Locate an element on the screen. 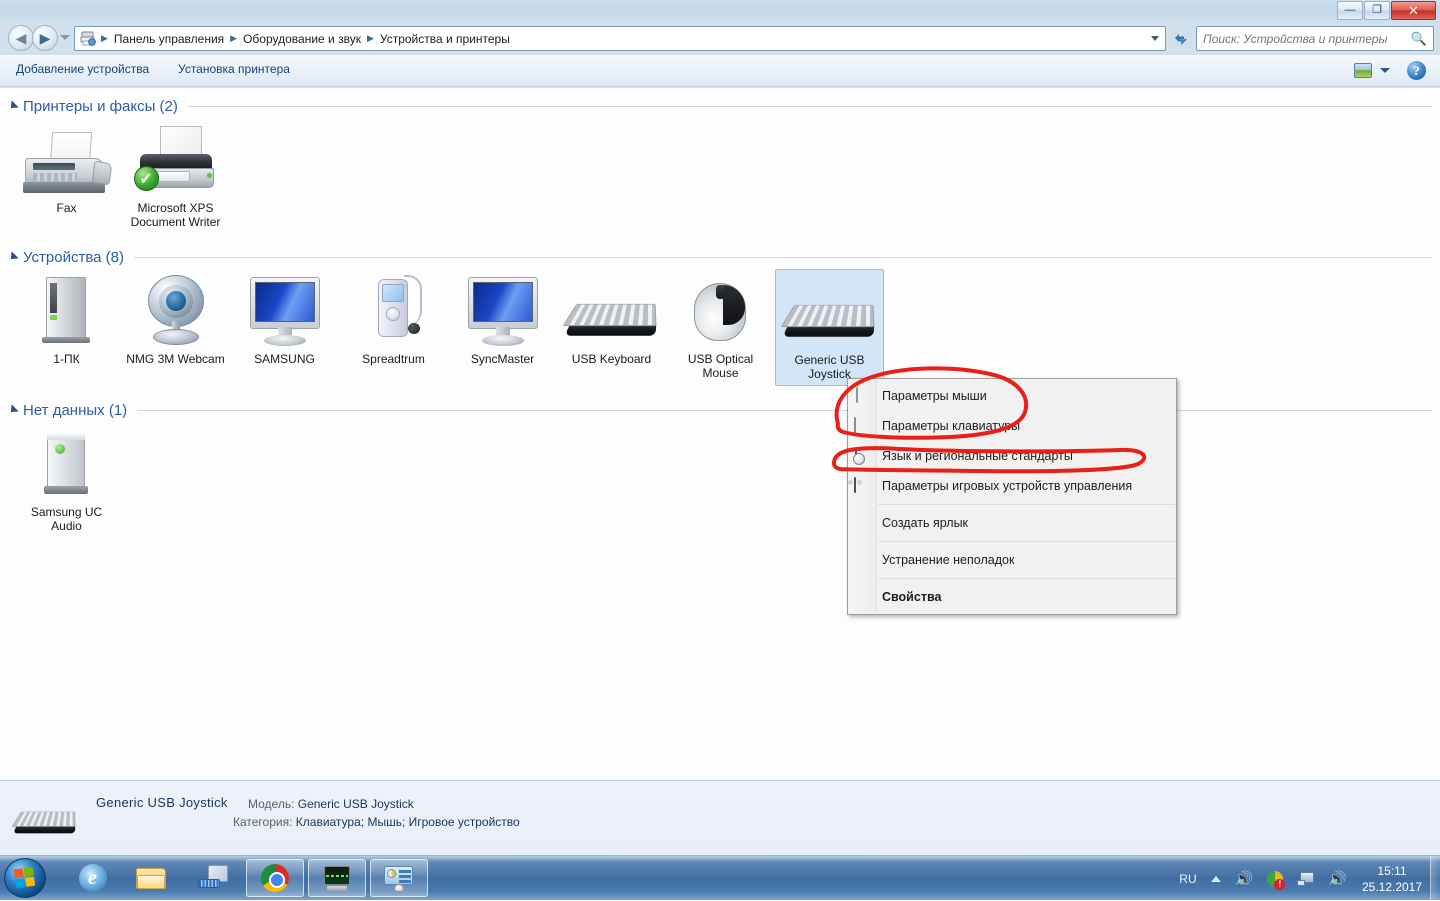  taskbar-button-performance-monitor is located at coordinates (337, 878).